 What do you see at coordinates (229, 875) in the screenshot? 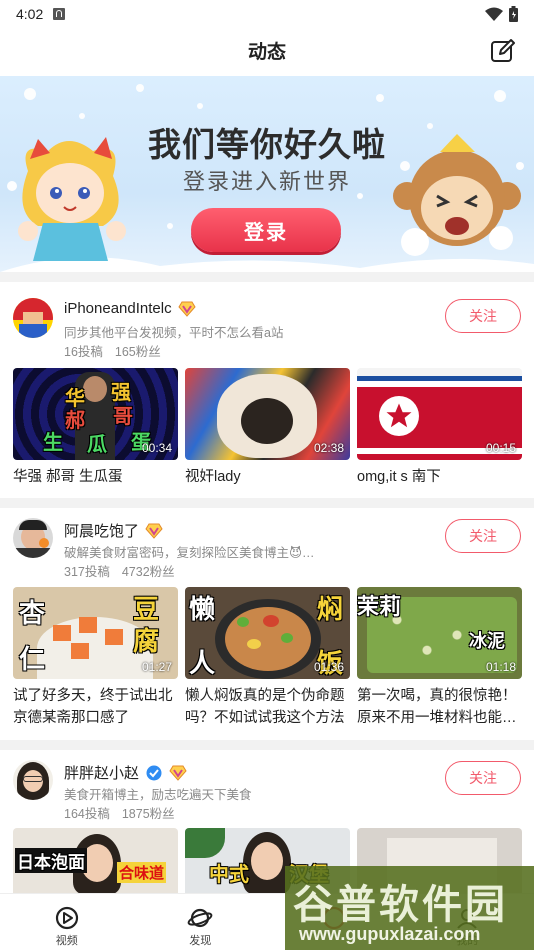
I see `thumb-caption: 中式` at bounding box center [229, 875].